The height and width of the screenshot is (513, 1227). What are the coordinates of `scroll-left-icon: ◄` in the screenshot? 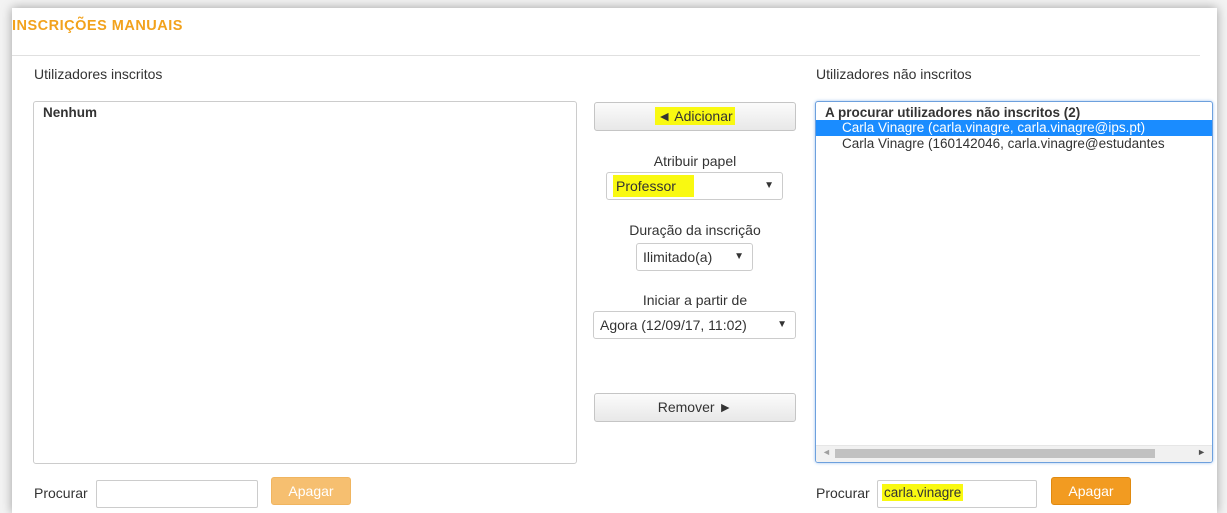 It's located at (826, 452).